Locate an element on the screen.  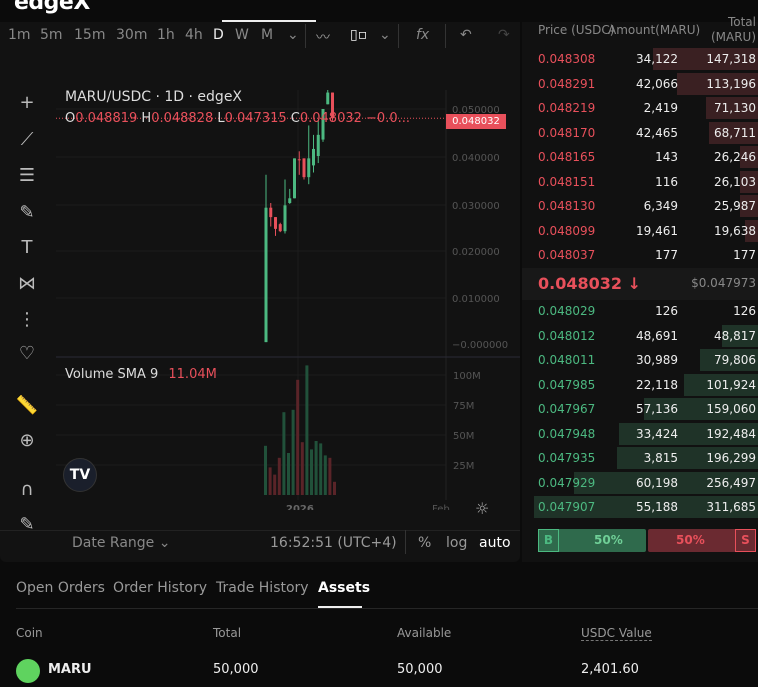
price-axis-label: 0.010000 is located at coordinates (476, 299).